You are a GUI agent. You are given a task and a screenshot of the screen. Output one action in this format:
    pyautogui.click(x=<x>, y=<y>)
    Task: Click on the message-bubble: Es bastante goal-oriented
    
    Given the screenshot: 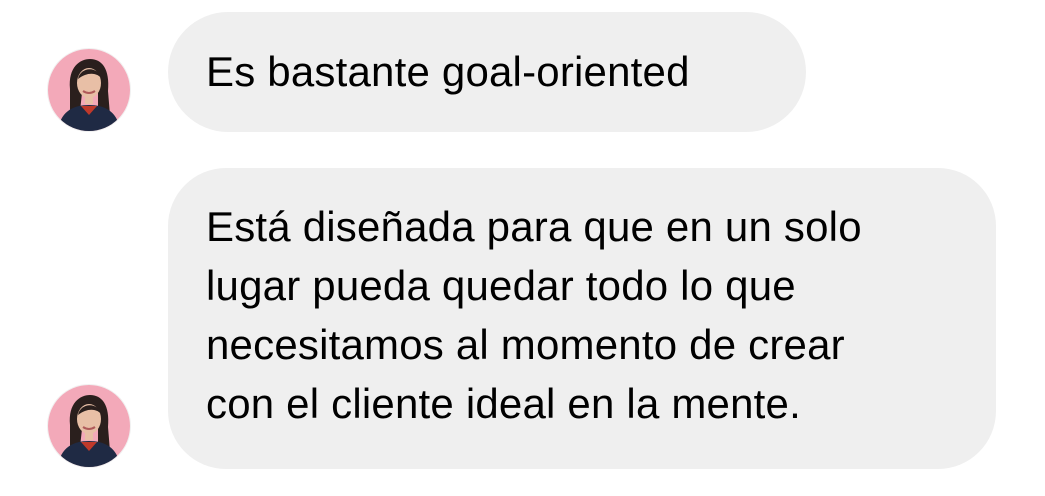 What is the action you would take?
    pyautogui.click(x=487, y=72)
    